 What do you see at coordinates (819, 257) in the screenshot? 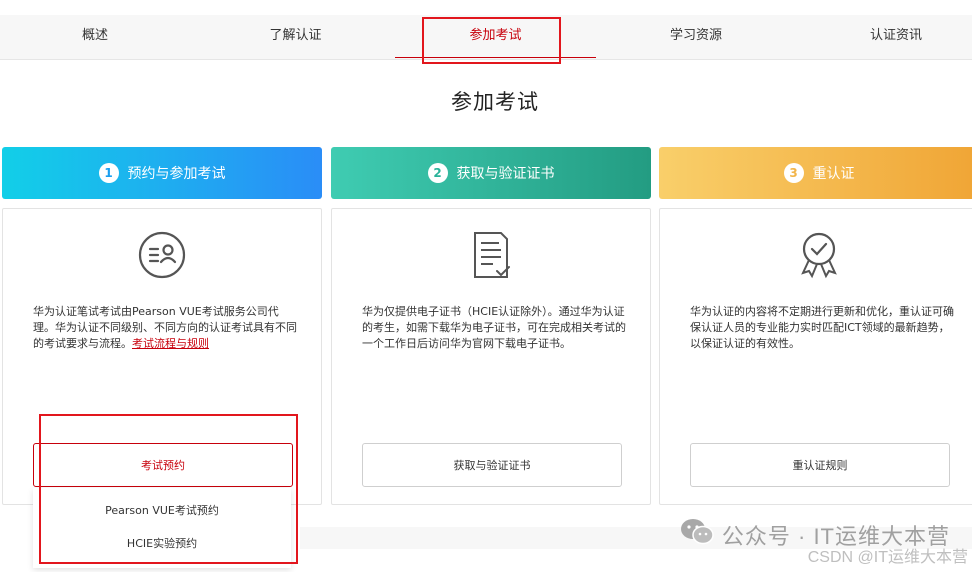
I see `award-badge-icon` at bounding box center [819, 257].